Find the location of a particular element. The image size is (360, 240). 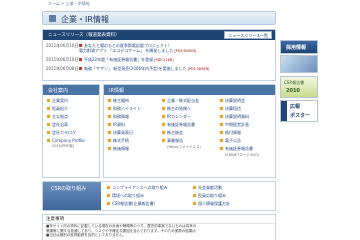

news-header: ニュースリリース（報道発表資料） ニュースリリース一覧 is located at coordinates (159, 35).